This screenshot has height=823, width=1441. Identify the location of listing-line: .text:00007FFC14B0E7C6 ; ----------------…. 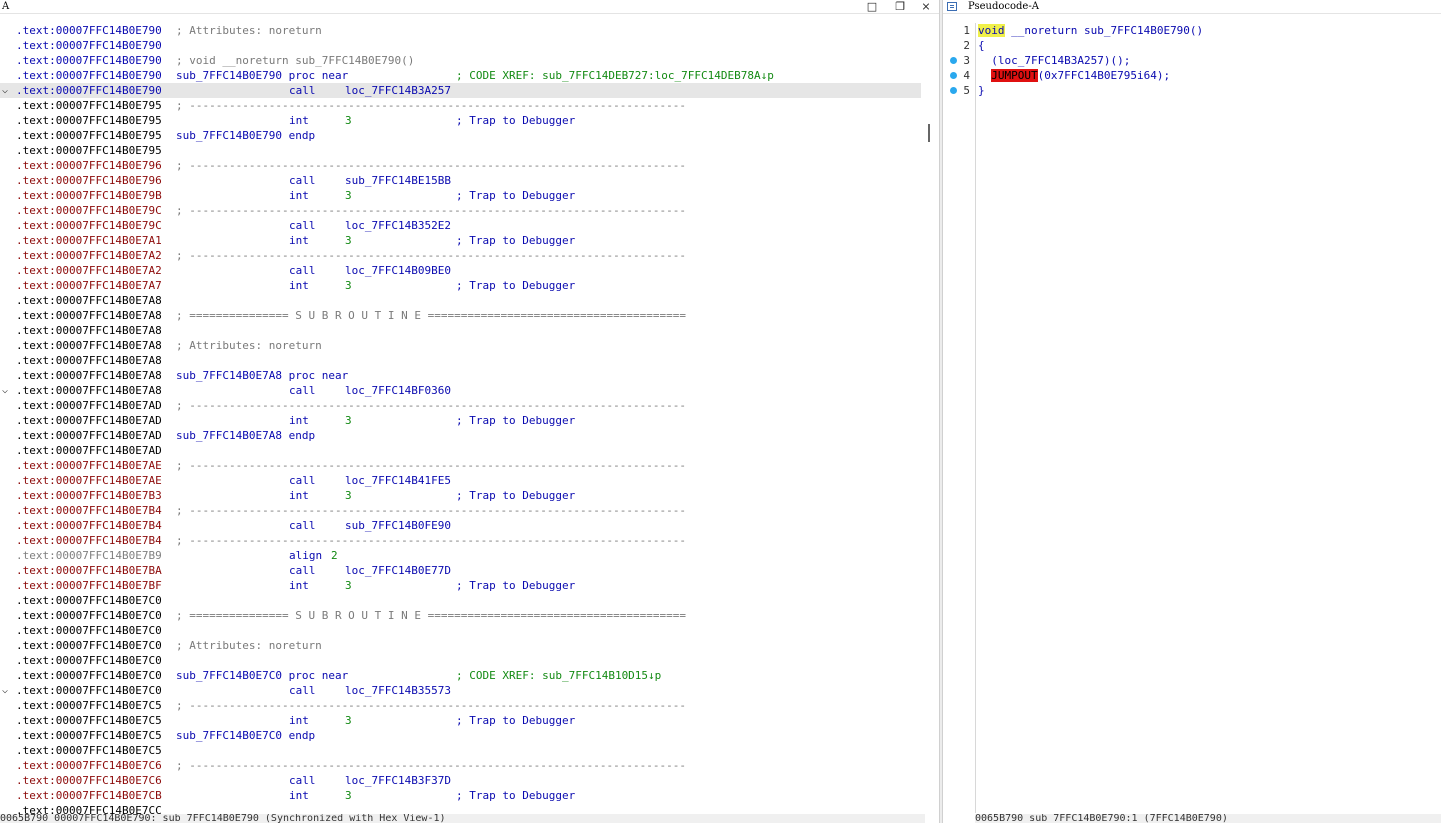
(460, 765).